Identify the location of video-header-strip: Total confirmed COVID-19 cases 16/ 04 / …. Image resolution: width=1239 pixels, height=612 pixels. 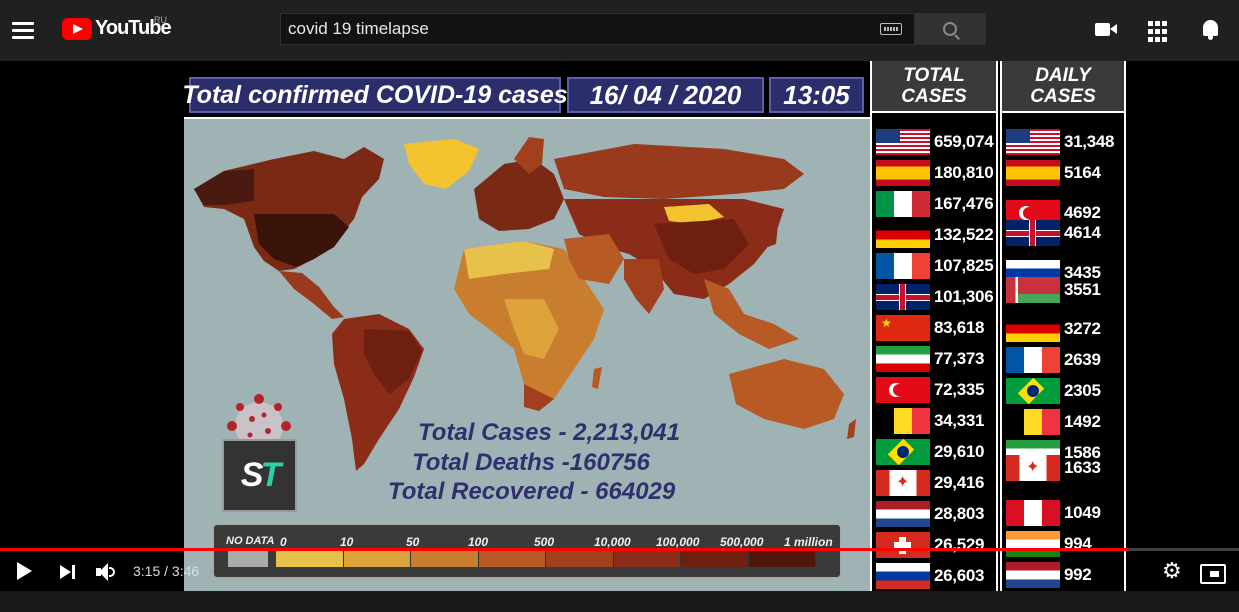
(527, 89).